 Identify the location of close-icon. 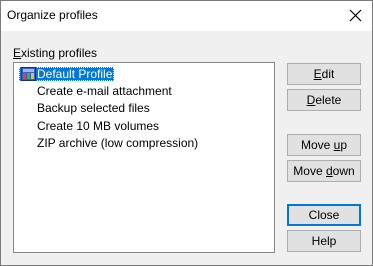
(355, 15).